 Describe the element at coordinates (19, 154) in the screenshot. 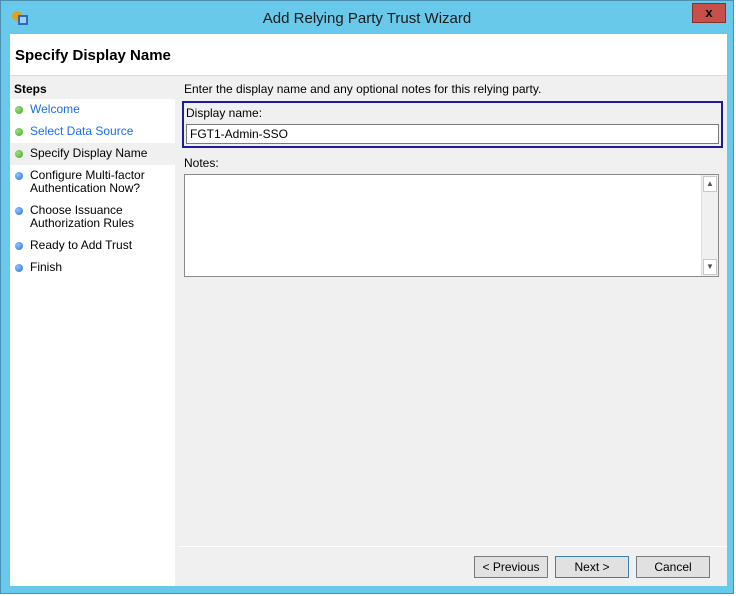

I see `step-current-icon` at that location.